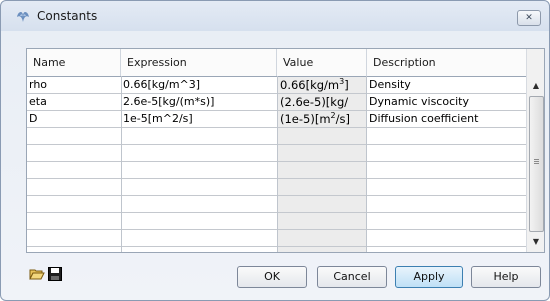 The height and width of the screenshot is (301, 550). Describe the element at coordinates (199, 62) in the screenshot. I see `column-header-expression: Expression` at that location.